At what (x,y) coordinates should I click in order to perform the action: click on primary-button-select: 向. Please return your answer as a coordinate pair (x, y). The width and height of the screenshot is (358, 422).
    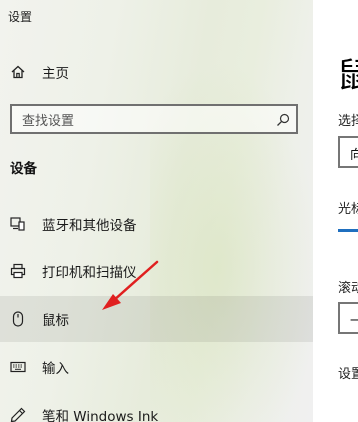
    Looking at the image, I should click on (348, 152).